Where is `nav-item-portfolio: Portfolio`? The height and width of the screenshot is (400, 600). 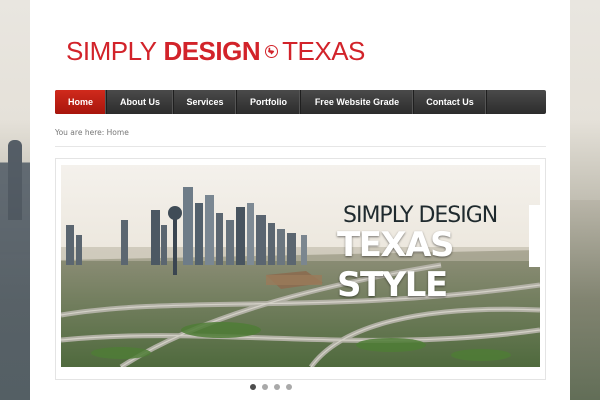
nav-item-portfolio: Portfolio is located at coordinates (269, 102).